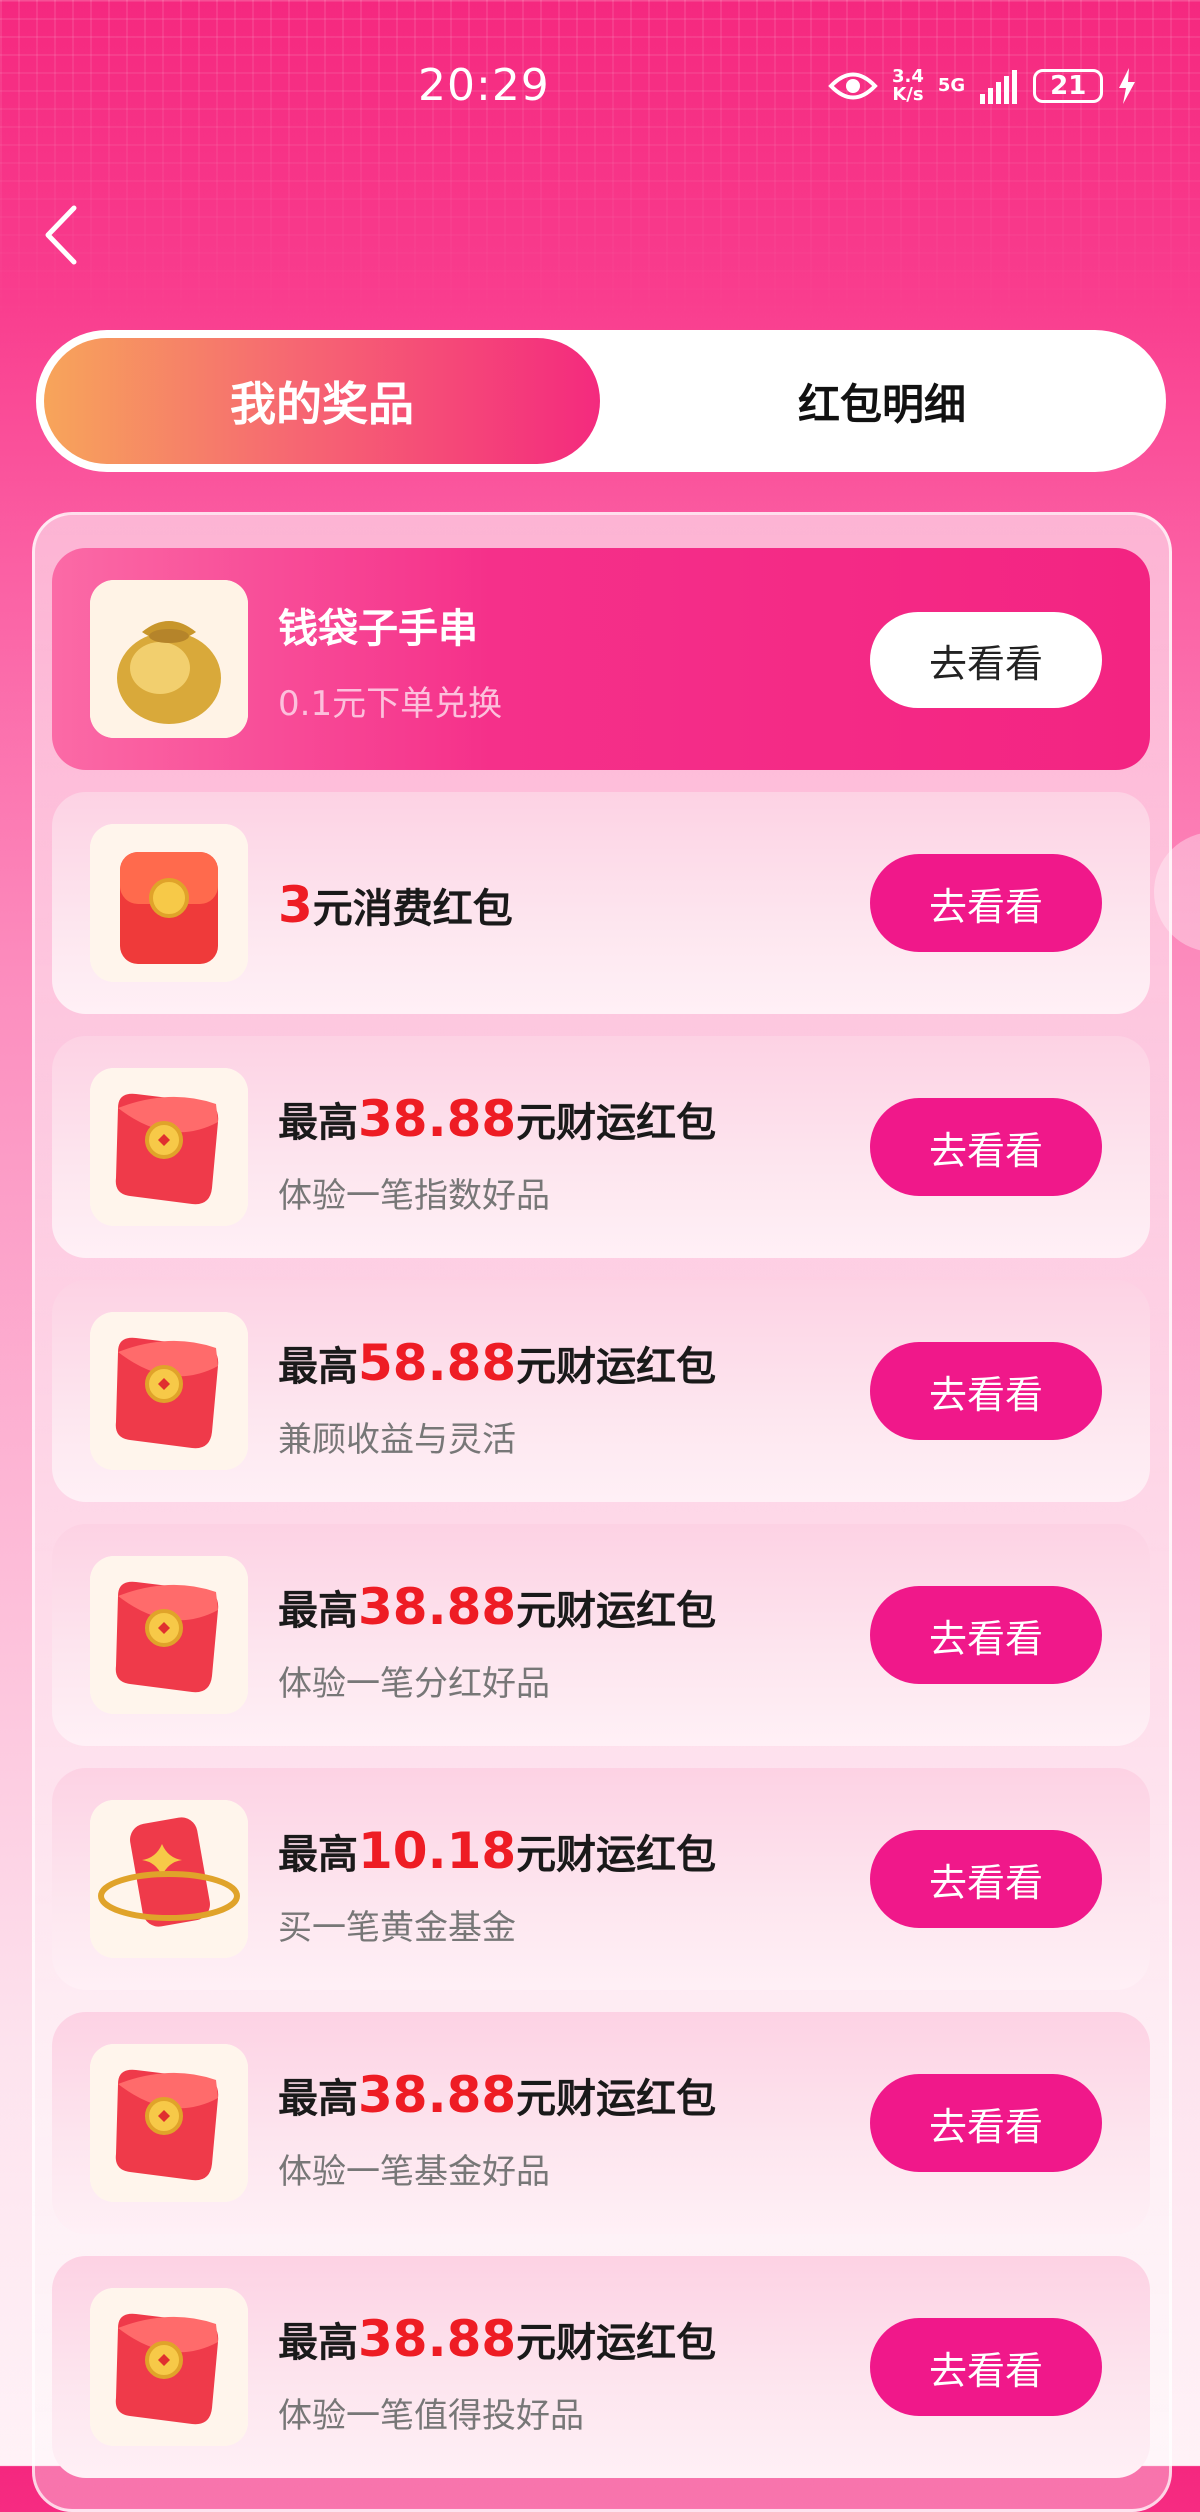 The height and width of the screenshot is (2512, 1200). Describe the element at coordinates (600, 90) in the screenshot. I see `status-bar: 20:29 3.4 K/s 5G 21` at that location.